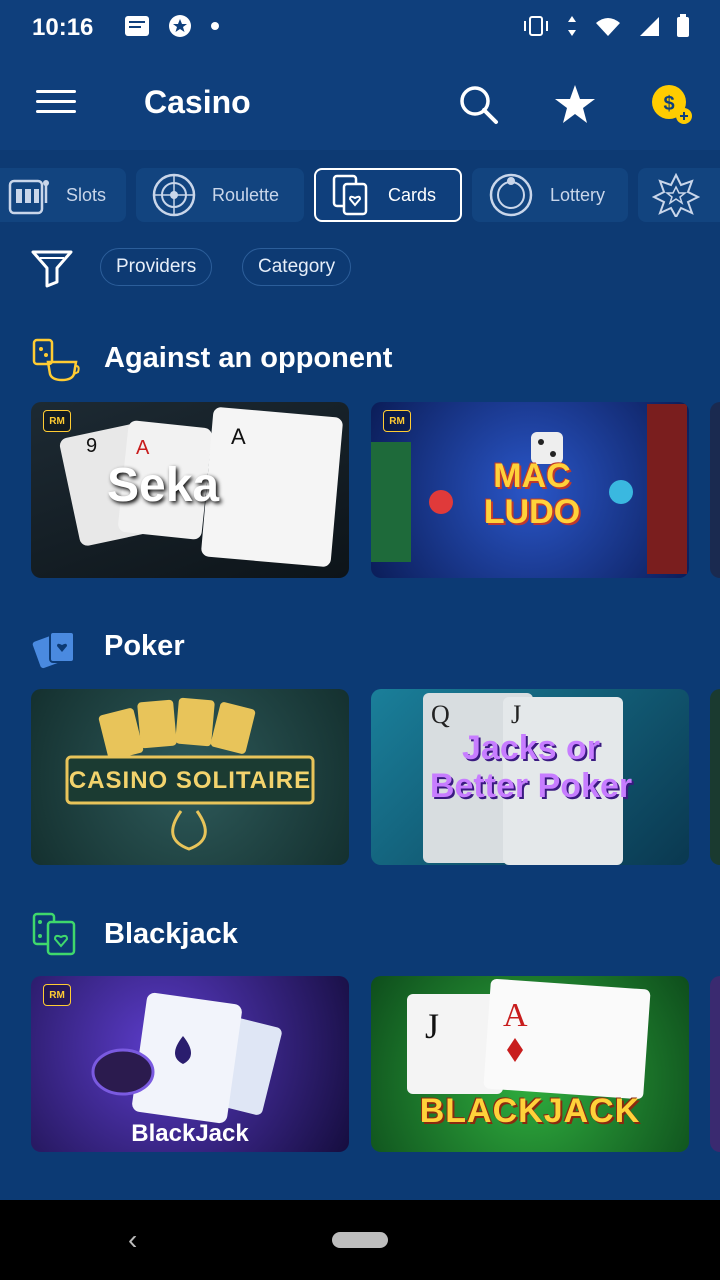 The width and height of the screenshot is (720, 1280). What do you see at coordinates (190, 1133) in the screenshot?
I see `game-label-blackjack-rm: BlackJack` at bounding box center [190, 1133].